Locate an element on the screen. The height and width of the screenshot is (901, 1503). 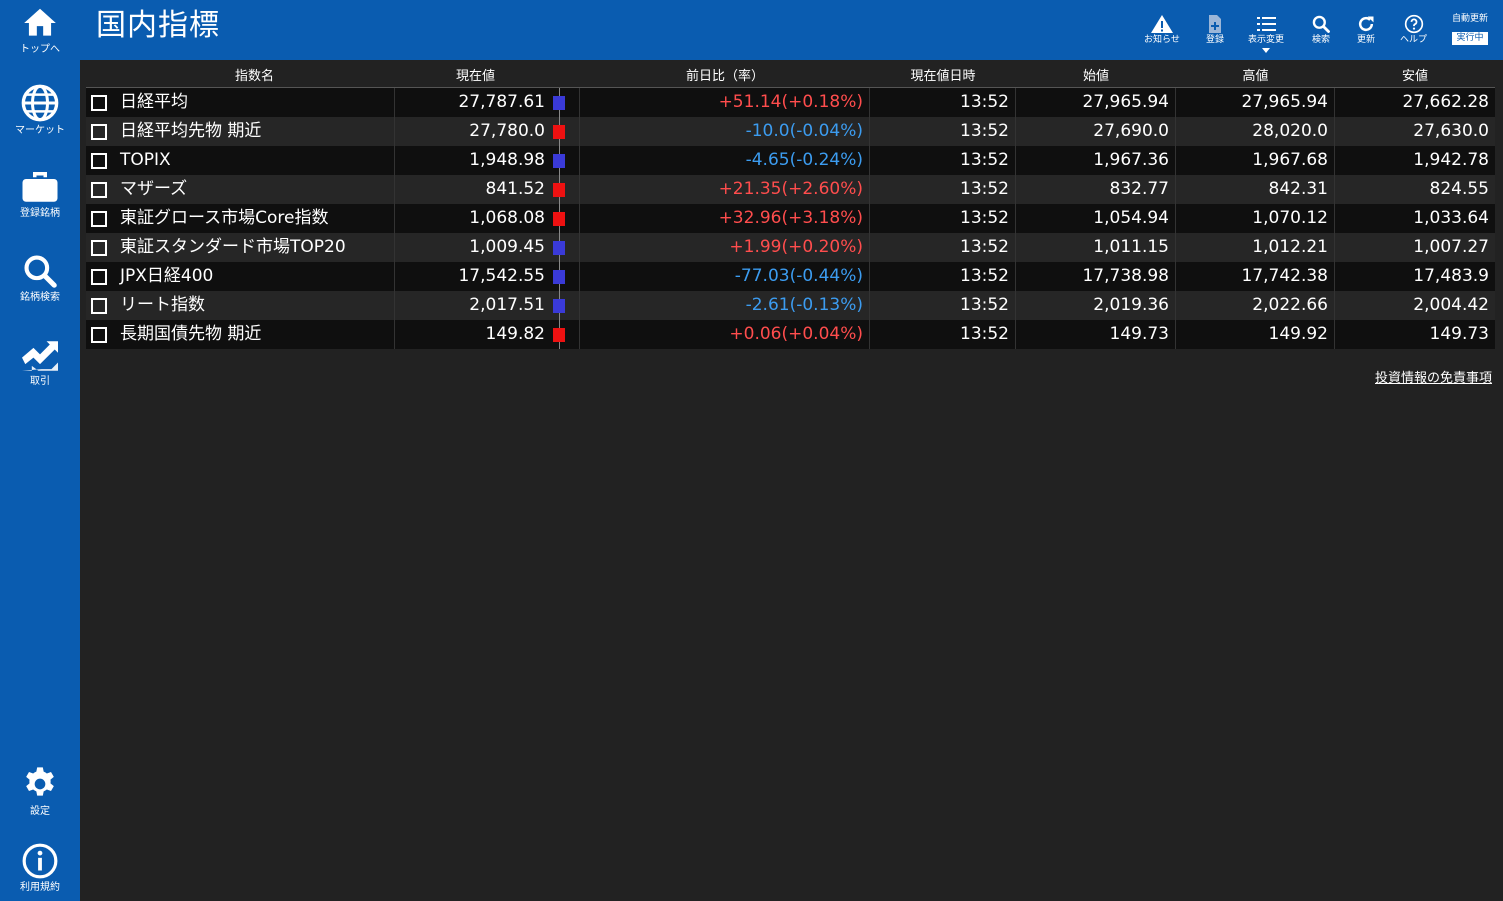
notice-button: お知らせ is located at coordinates (1162, 30).